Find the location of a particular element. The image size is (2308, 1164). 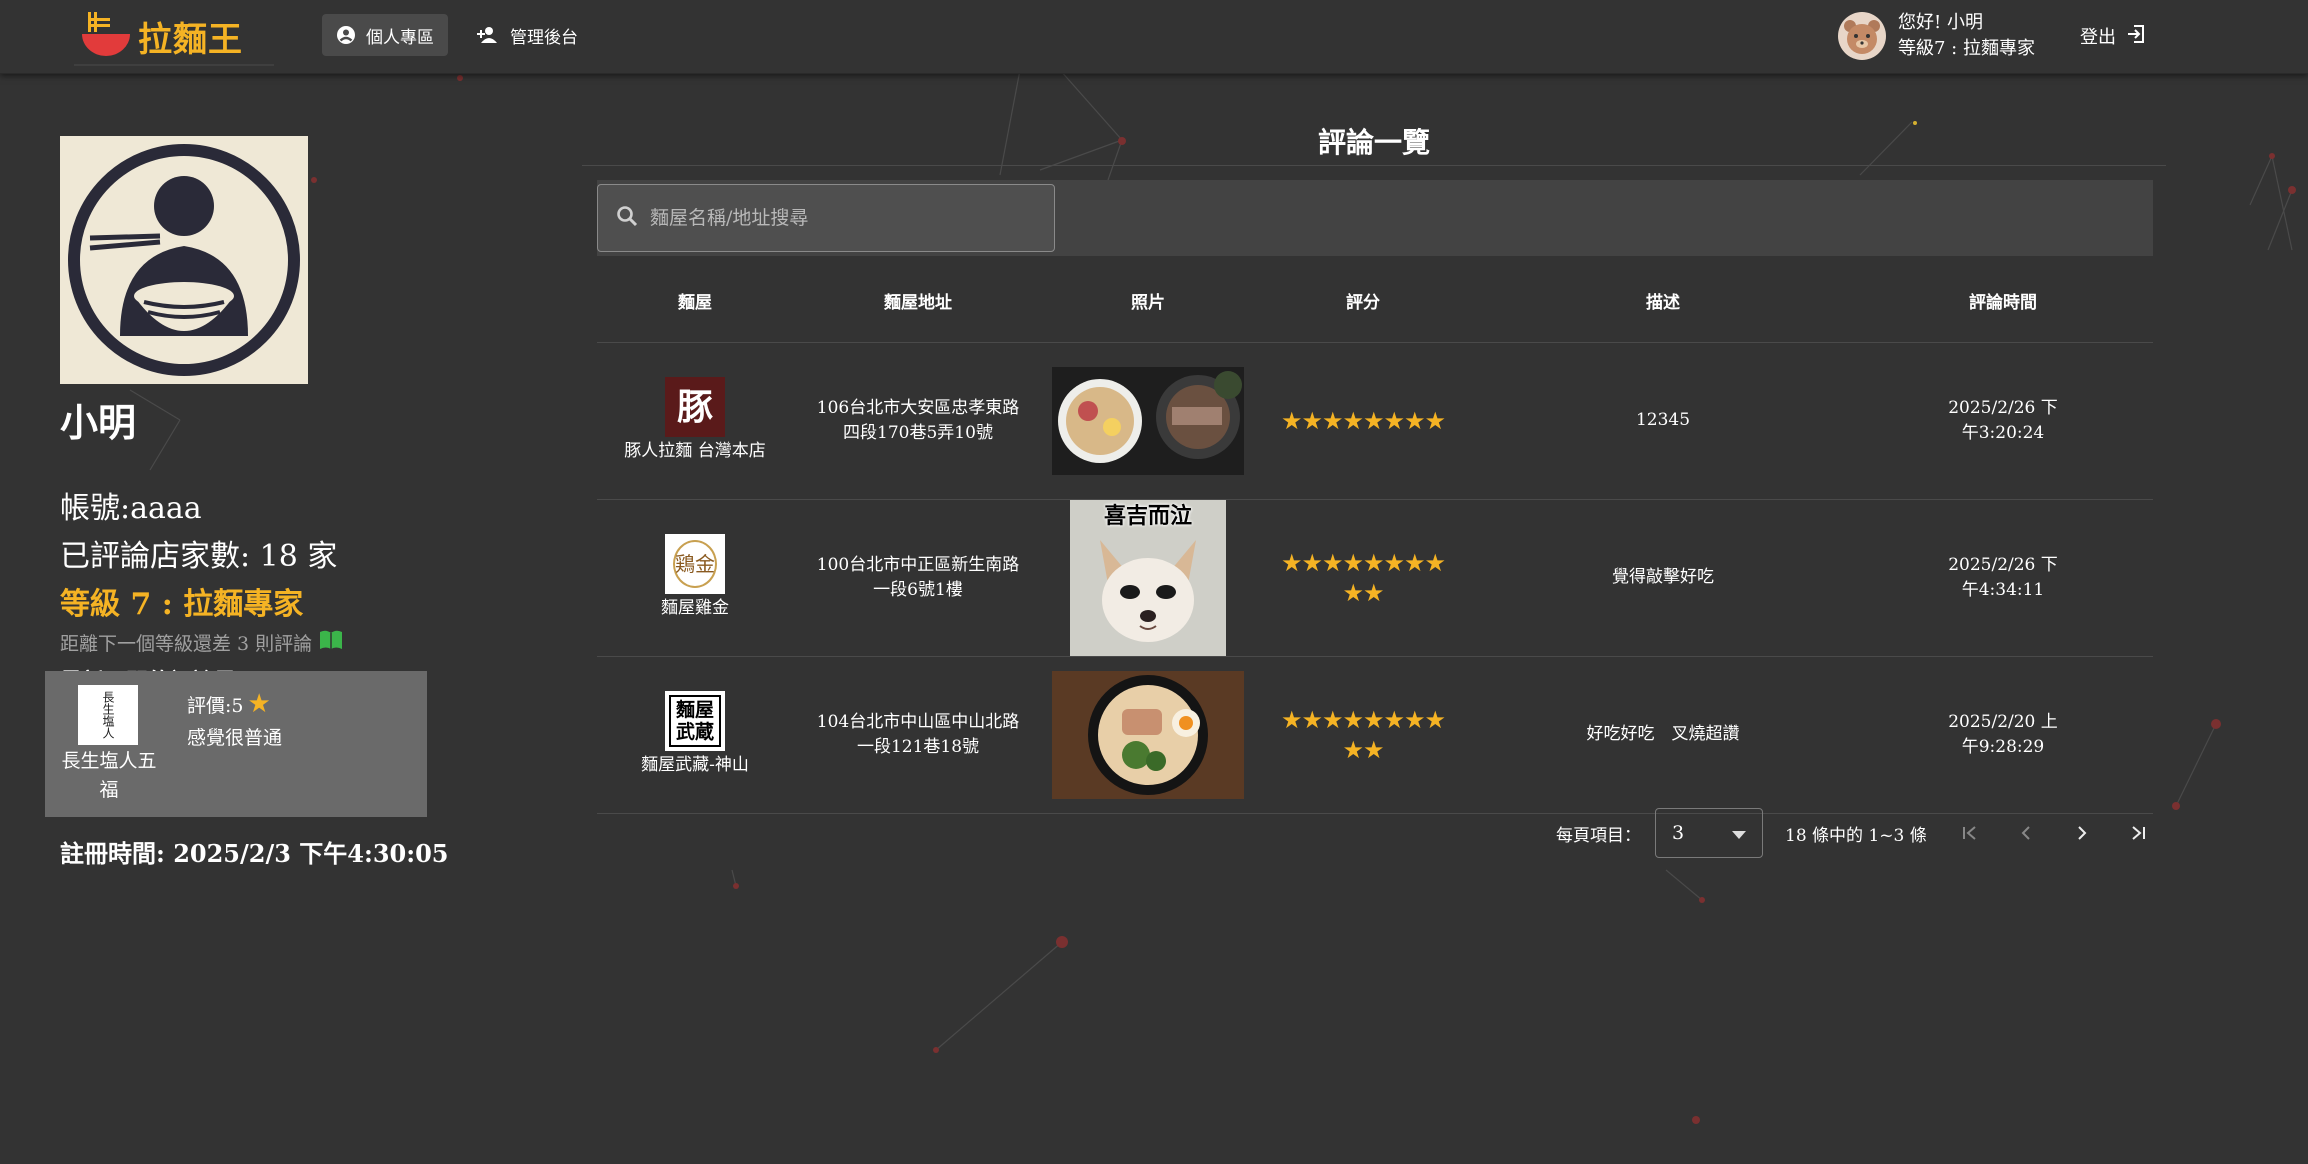

shop-logo-text: 麵屋武蔵 is located at coordinates (695, 721).